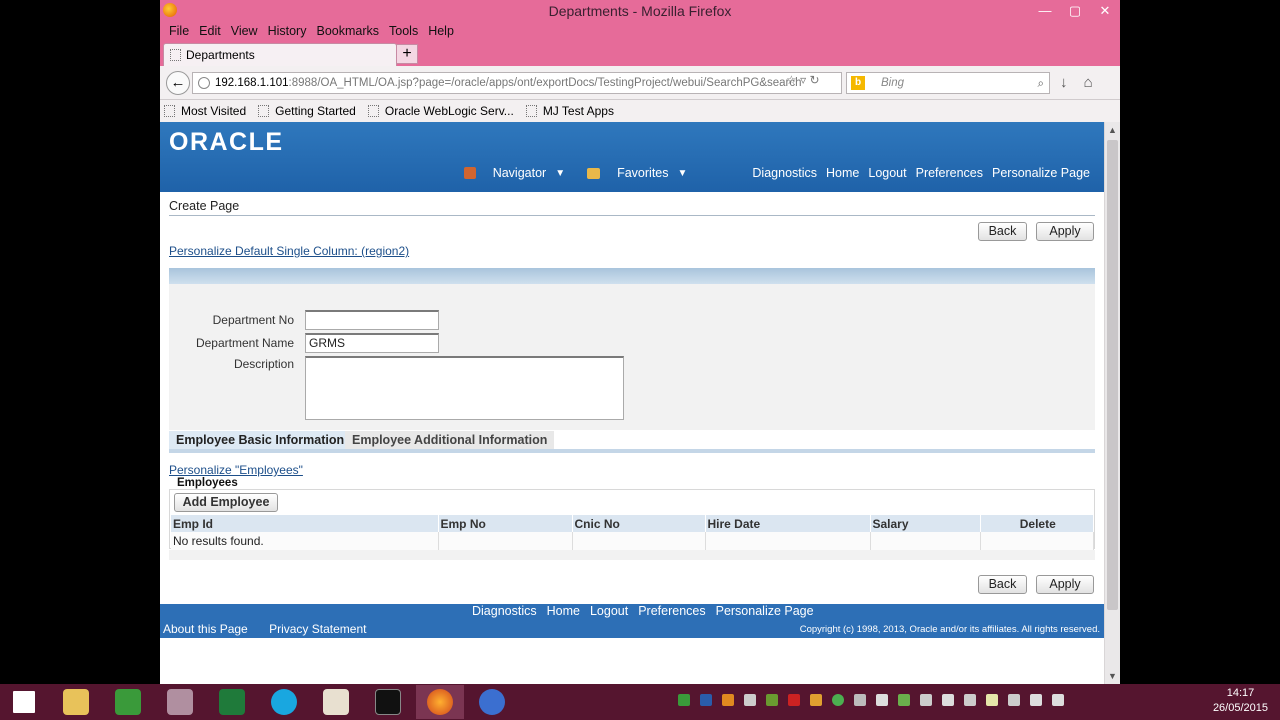 The image size is (1280, 720). Describe the element at coordinates (784, 173) in the screenshot. I see `global-link-diagnostics: Diagnostics` at that location.